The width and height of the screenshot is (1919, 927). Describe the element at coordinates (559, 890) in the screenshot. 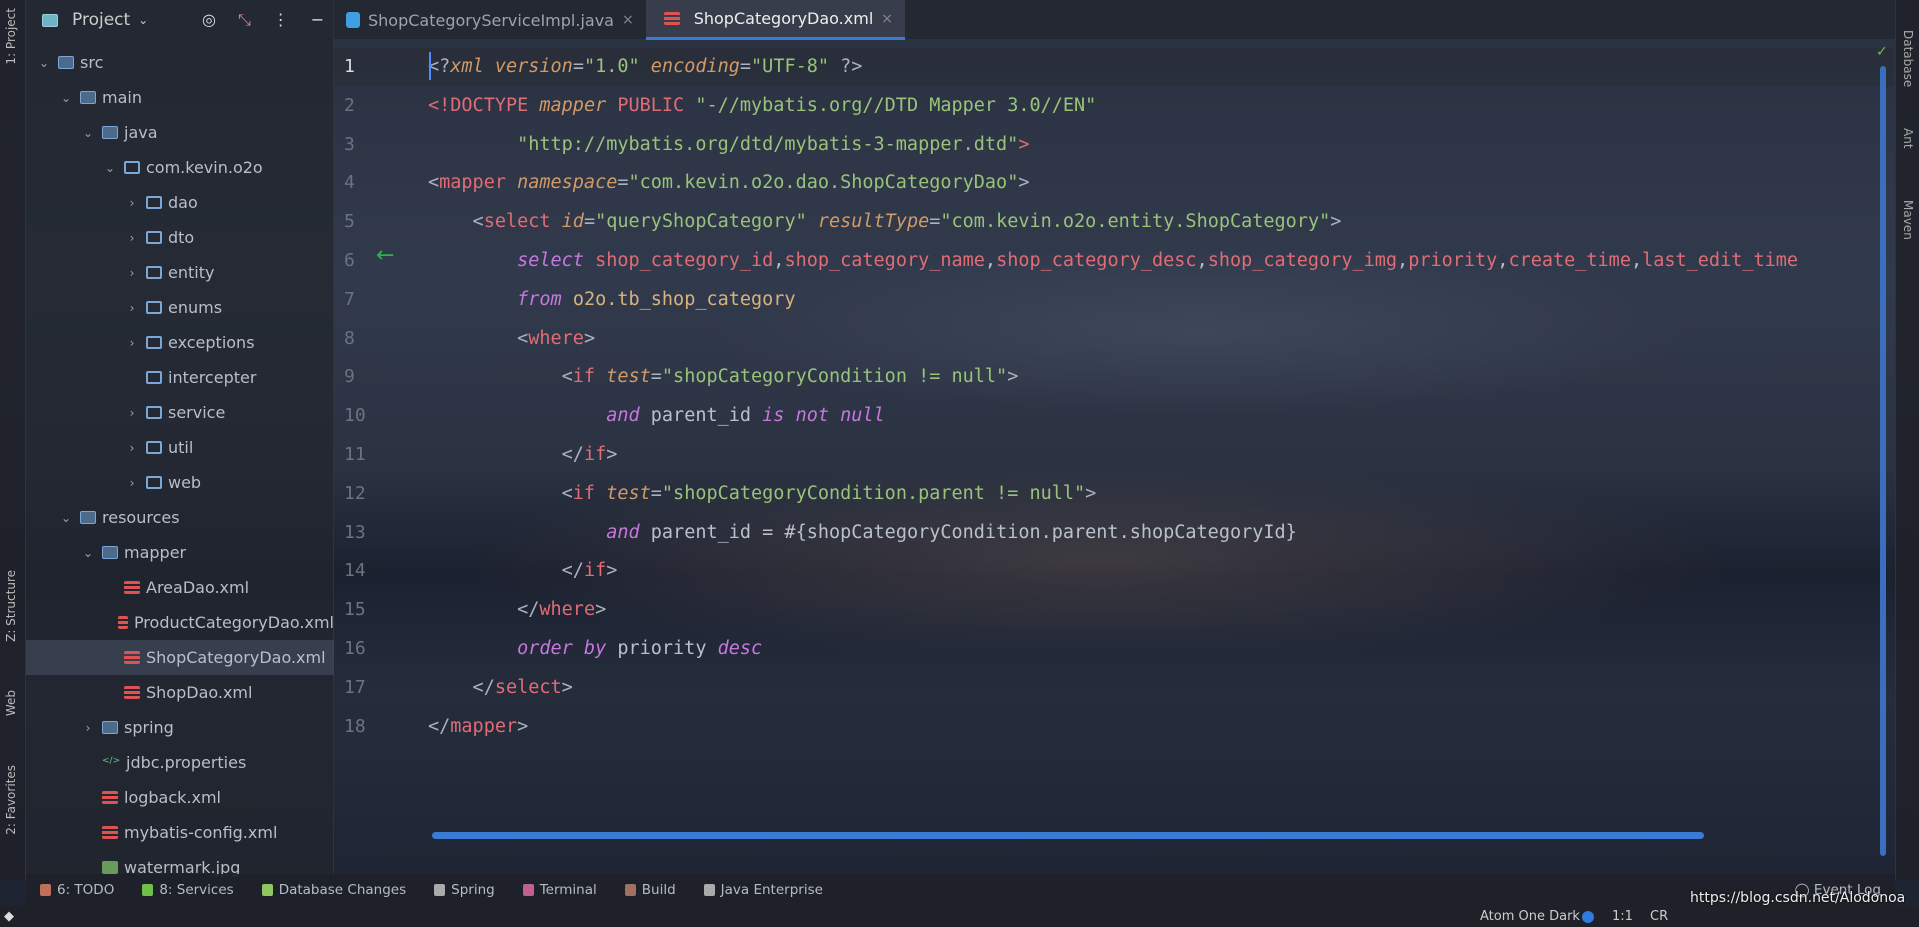

I see `tool-window-button: Terminal` at that location.